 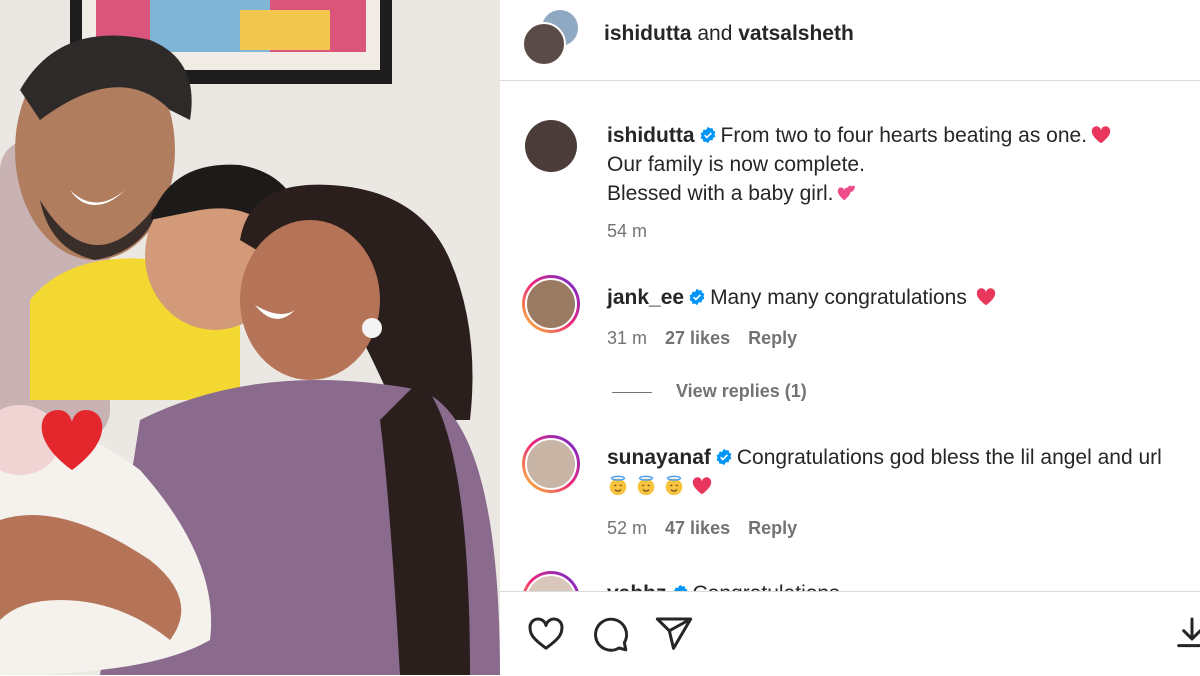 I want to click on comment-time: 31 m, so click(x=627, y=338).